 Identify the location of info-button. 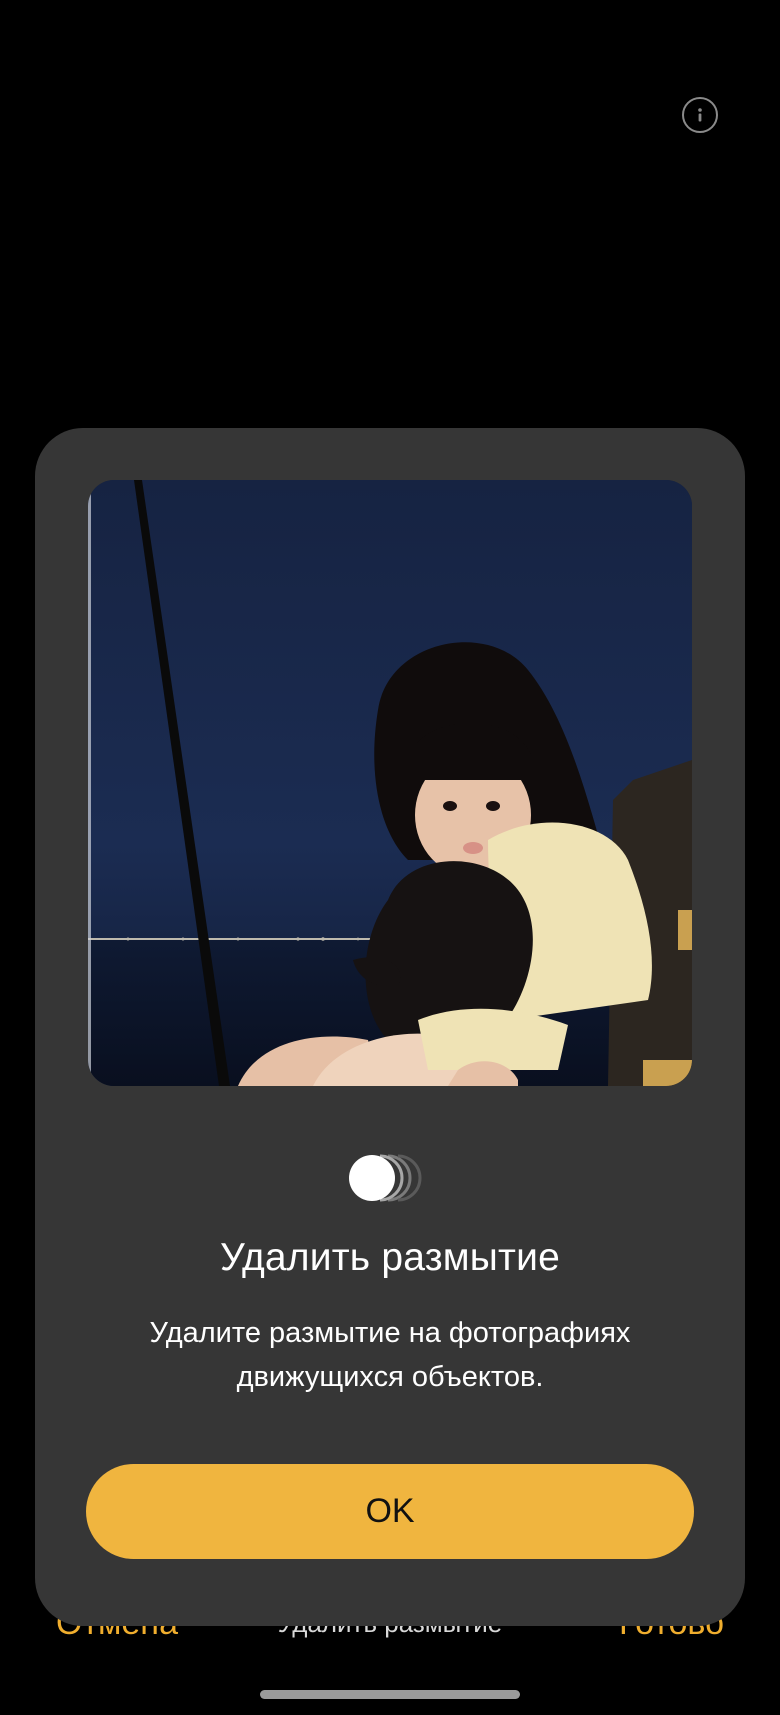
(700, 115).